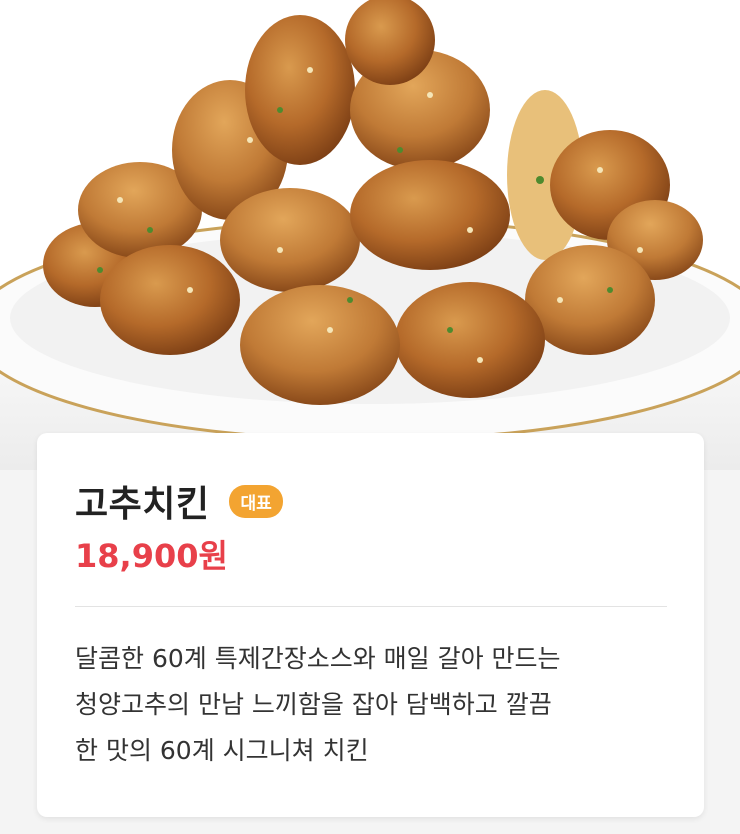  I want to click on description-line: 청양고추의 만남 느끼함을 잡아 담백하고 깔끔, so click(313, 704).